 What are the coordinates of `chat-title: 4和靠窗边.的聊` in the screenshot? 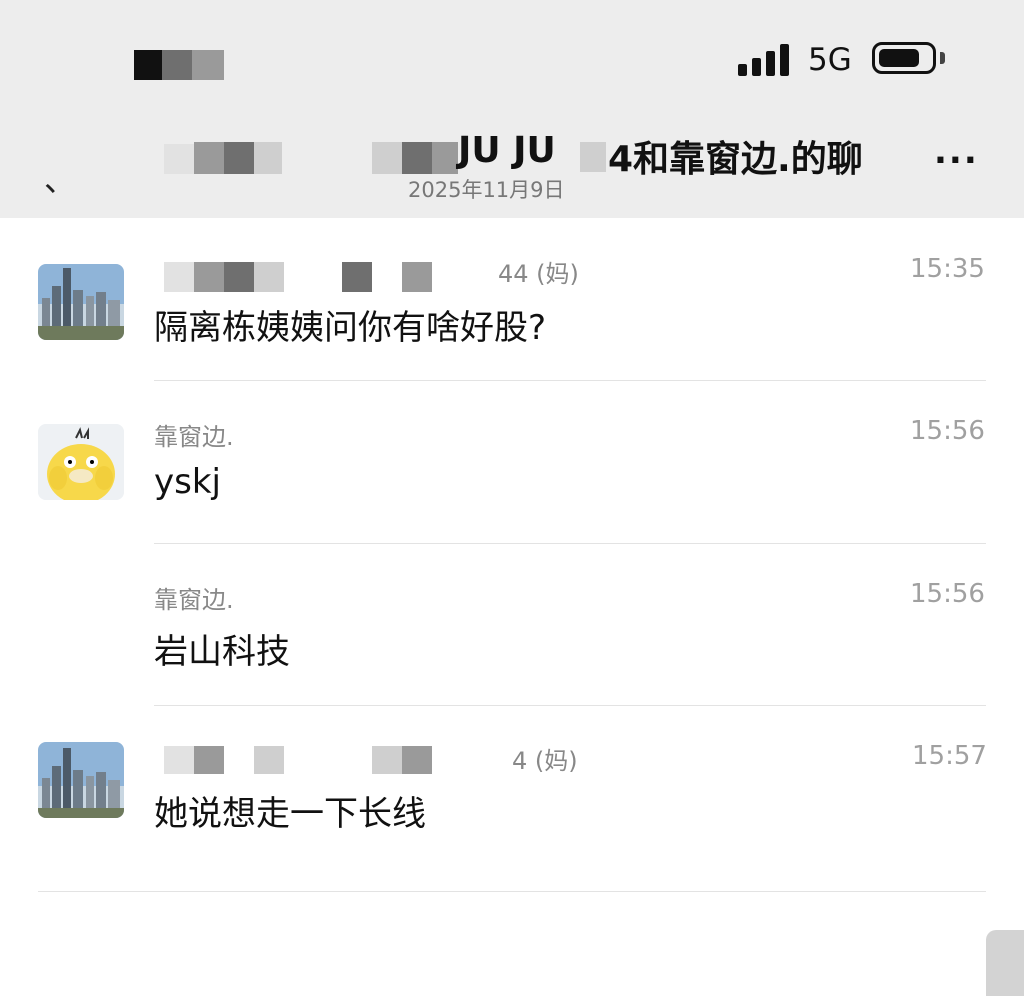 It's located at (735, 159).